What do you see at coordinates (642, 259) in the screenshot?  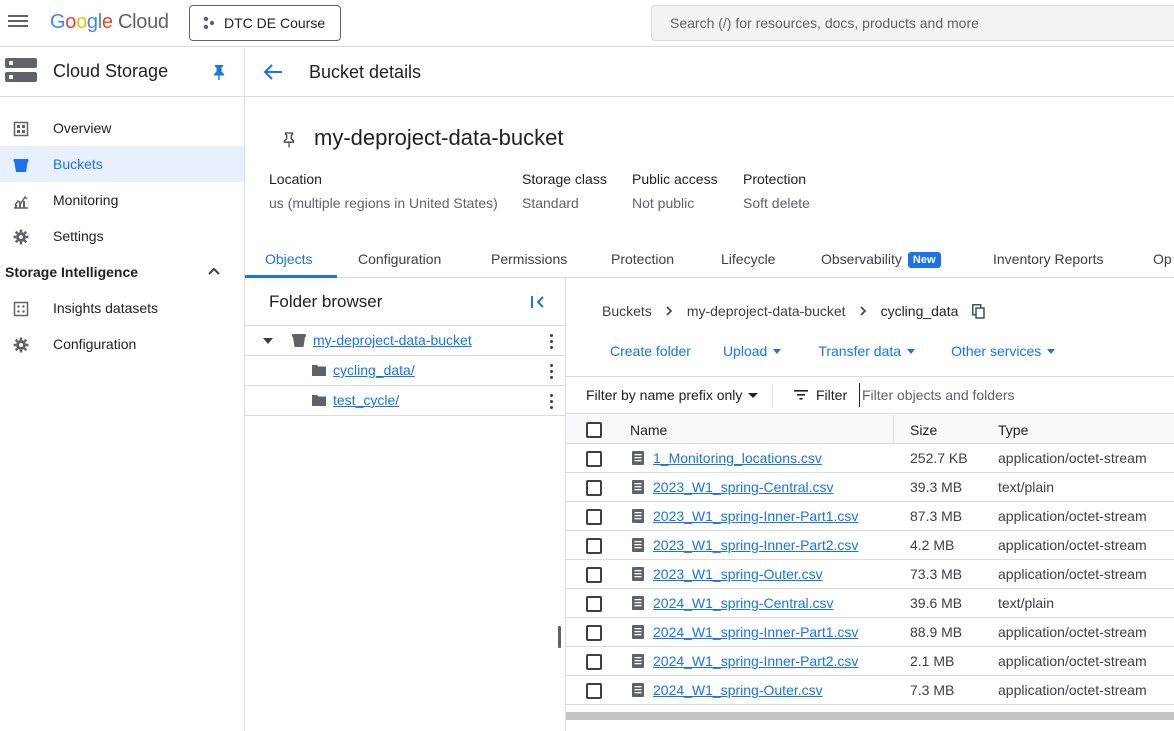 I see `tab-protection: Protection` at bounding box center [642, 259].